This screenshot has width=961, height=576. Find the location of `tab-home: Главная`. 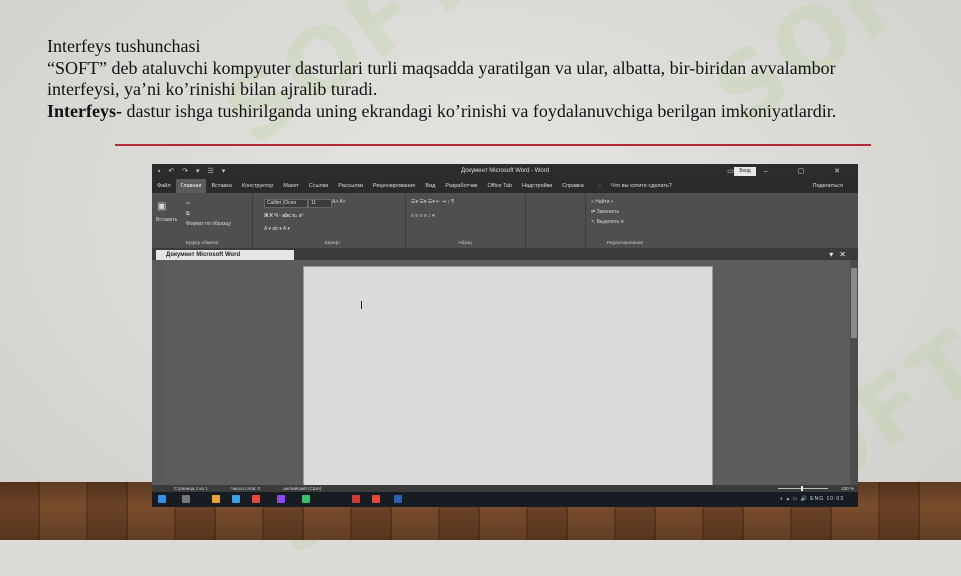

tab-home: Главная is located at coordinates (191, 186).